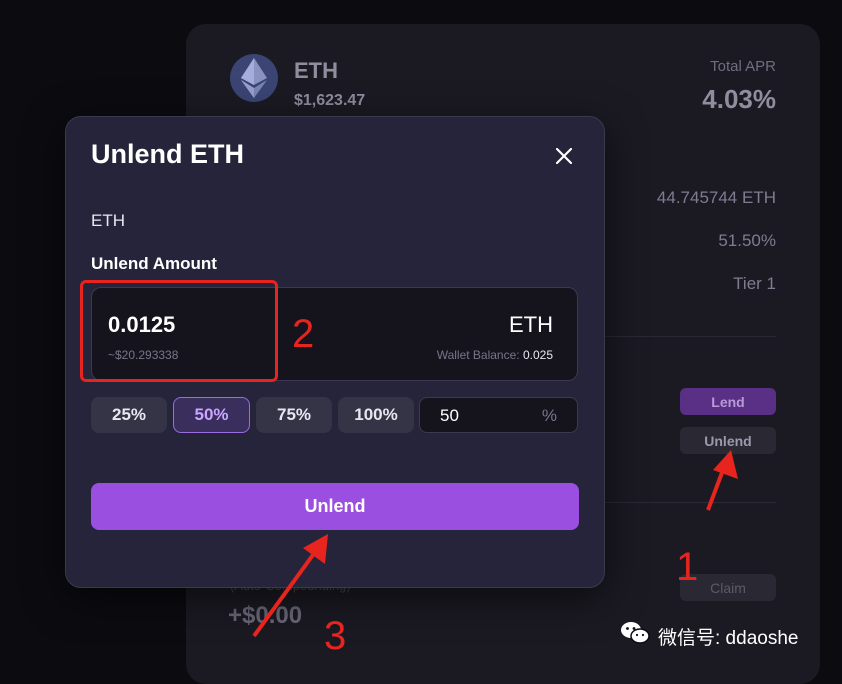 The height and width of the screenshot is (684, 842). I want to click on amount-usd-estimate: ~$20.293338, so click(143, 355).